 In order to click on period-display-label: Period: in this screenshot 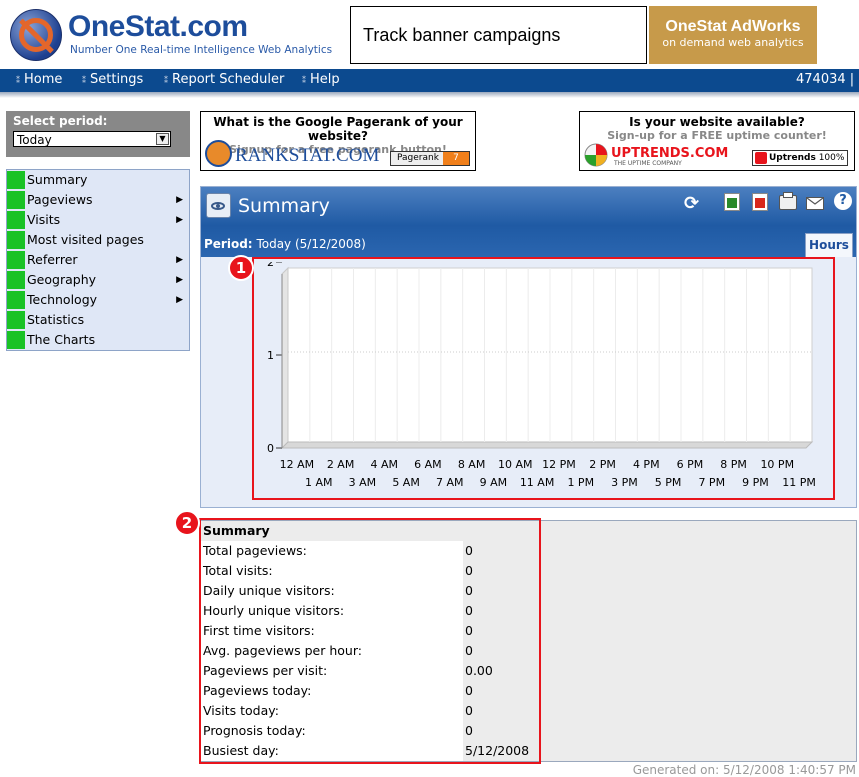, I will do `click(228, 244)`.